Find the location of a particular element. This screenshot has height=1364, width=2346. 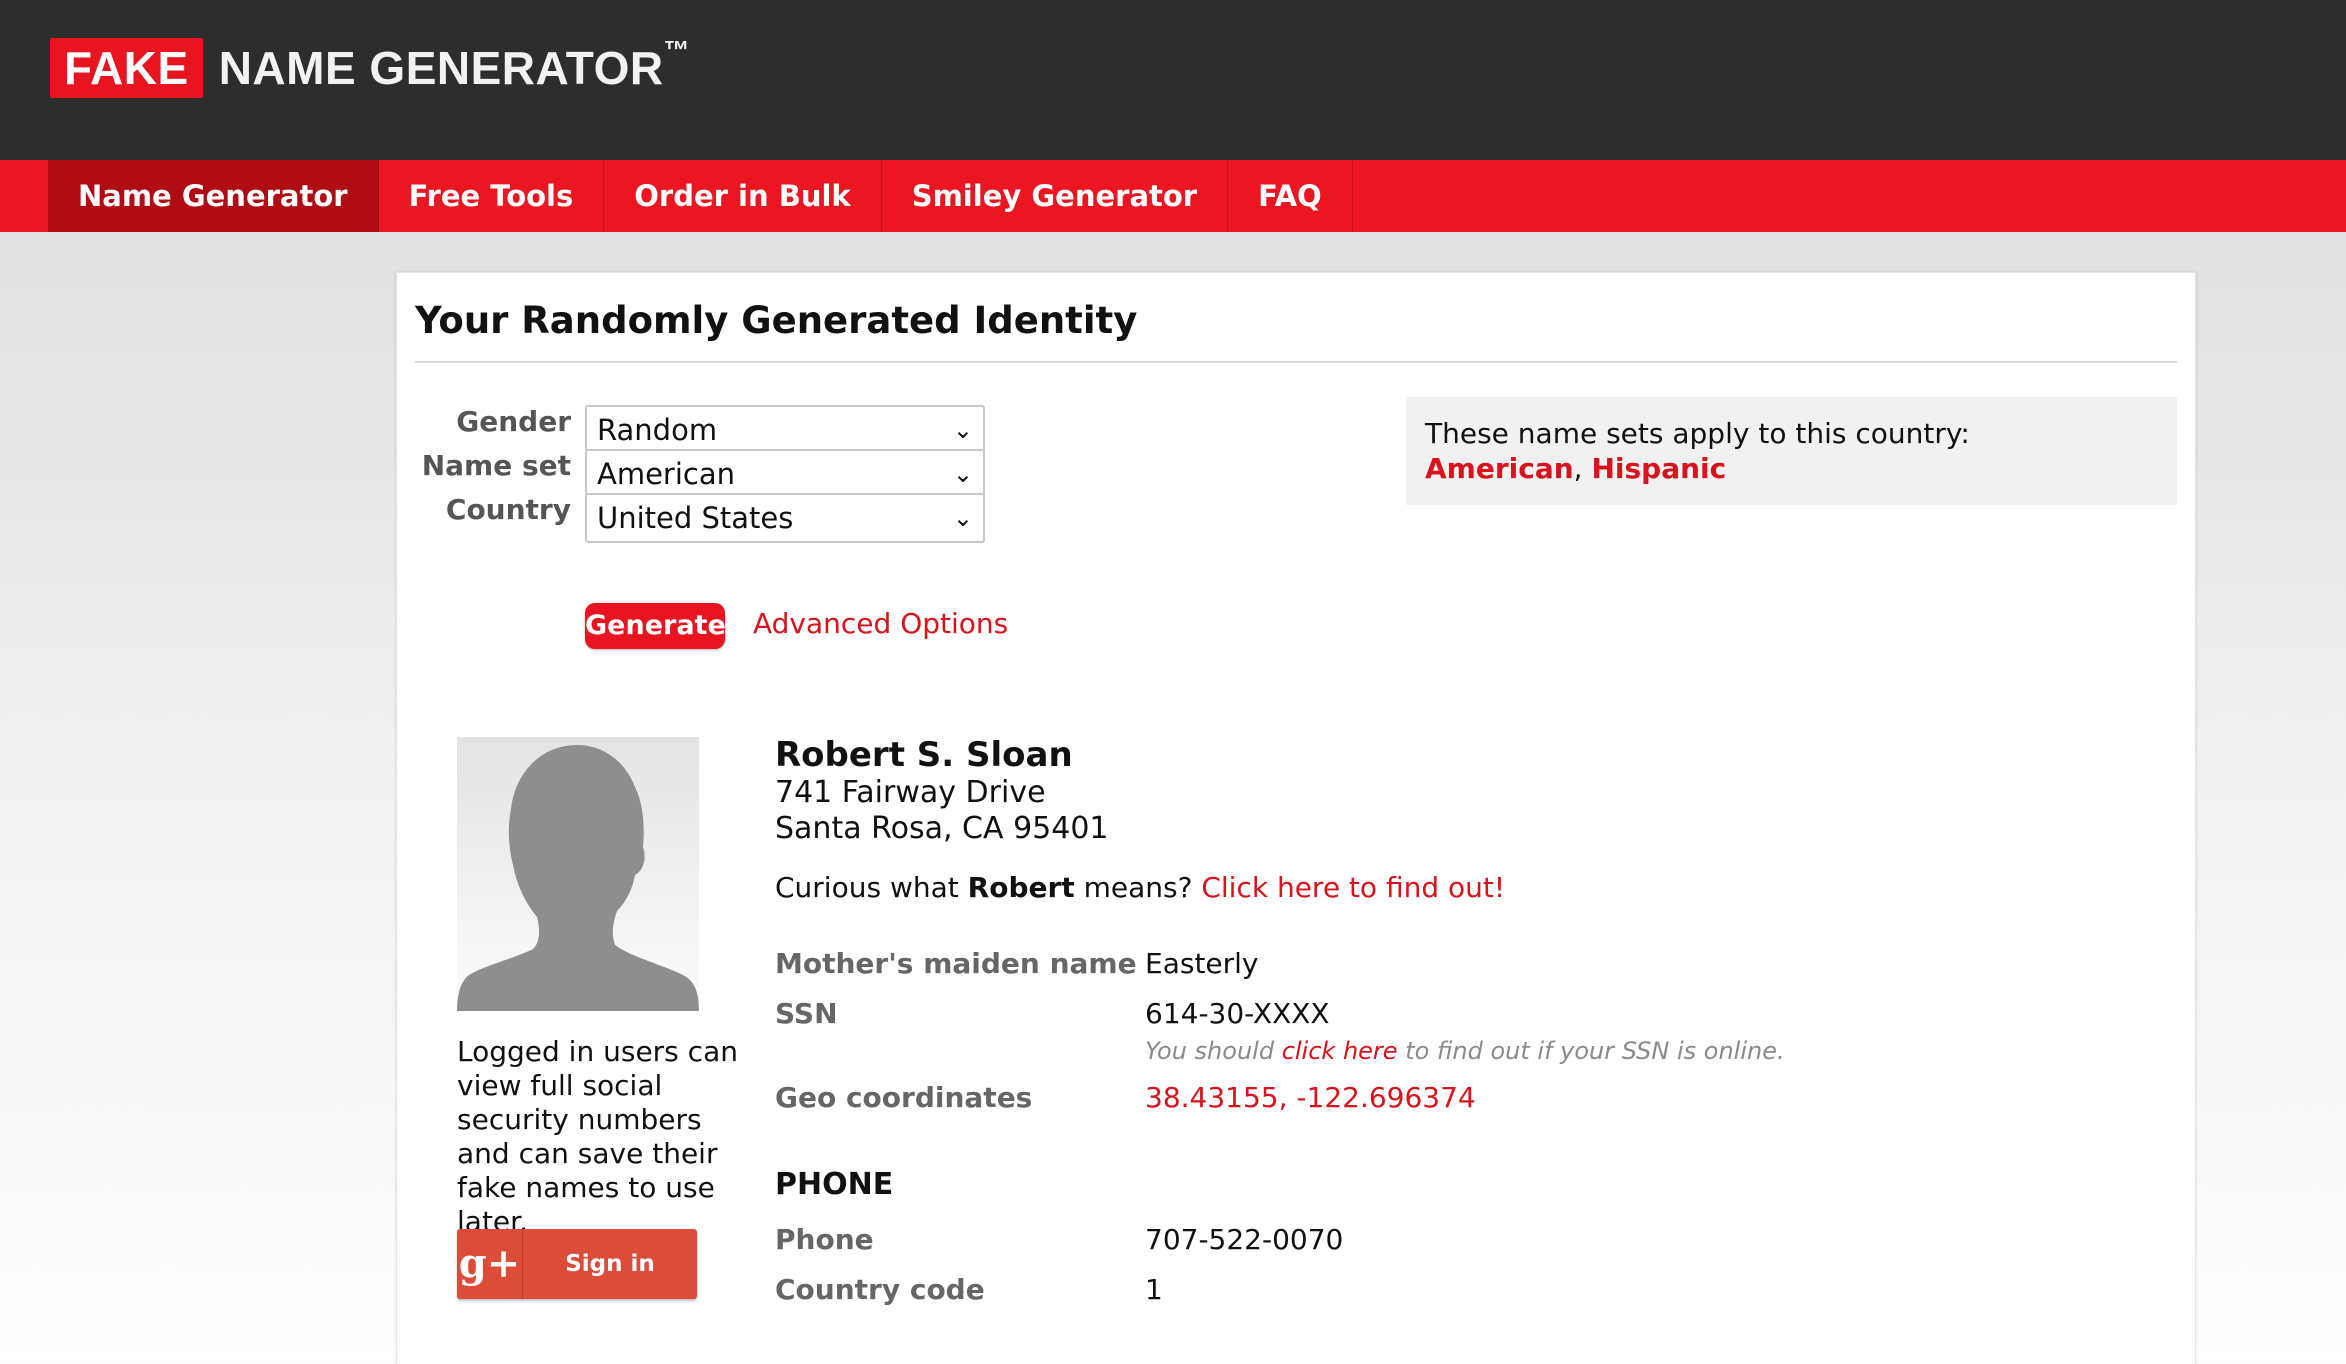

nav-item-name-generator: Name Generator is located at coordinates (213, 196).